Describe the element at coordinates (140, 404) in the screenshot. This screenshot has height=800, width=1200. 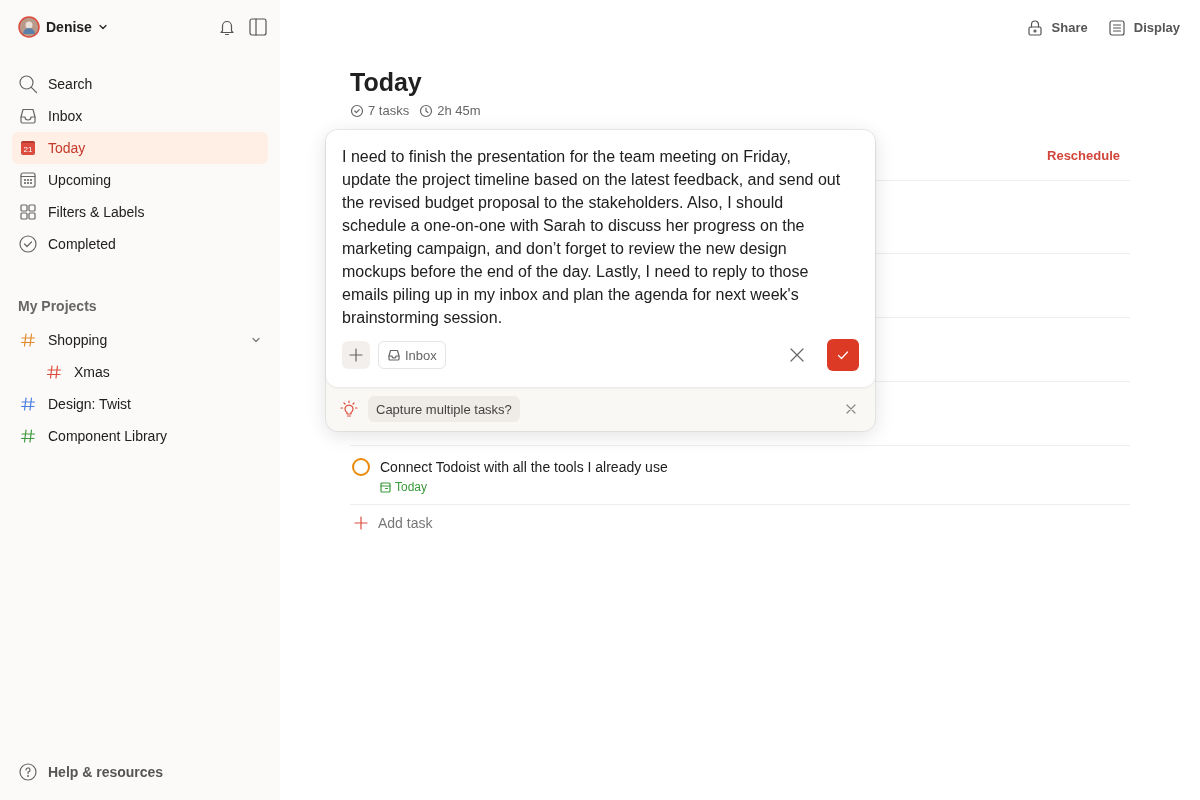
I see `project-item: Design: Twist` at that location.